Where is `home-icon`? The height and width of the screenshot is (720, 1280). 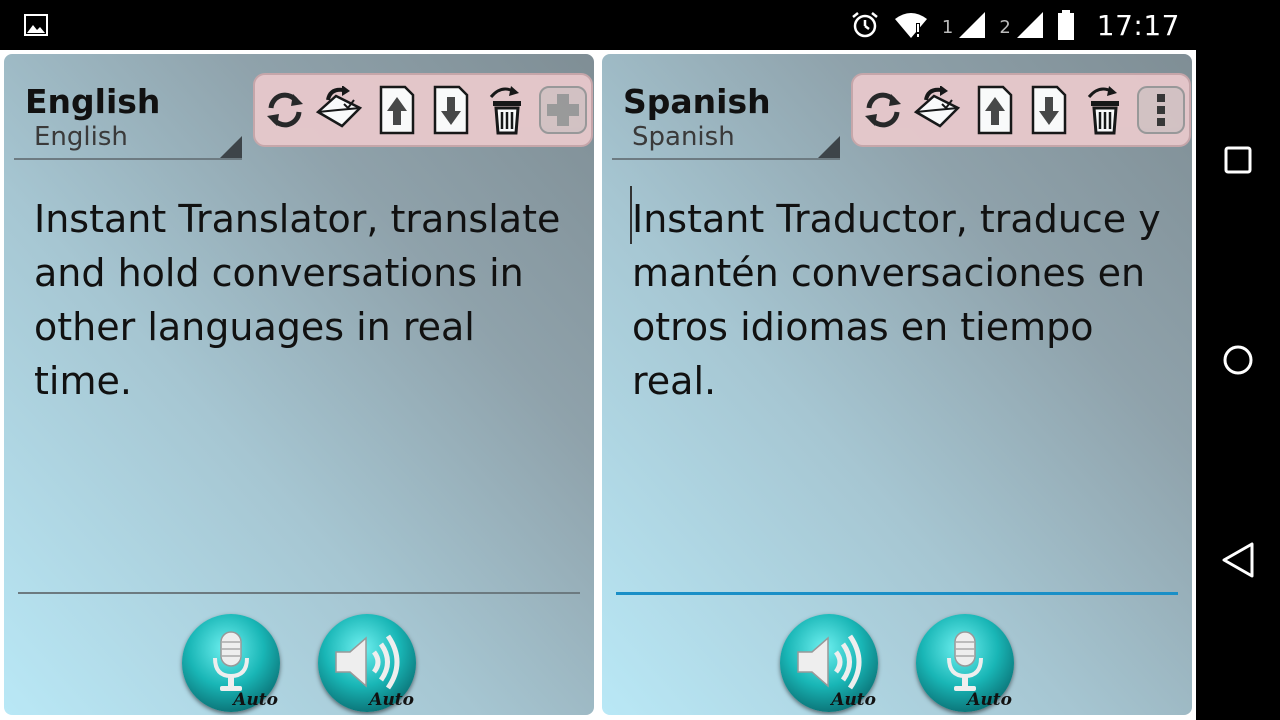 home-icon is located at coordinates (1238, 360).